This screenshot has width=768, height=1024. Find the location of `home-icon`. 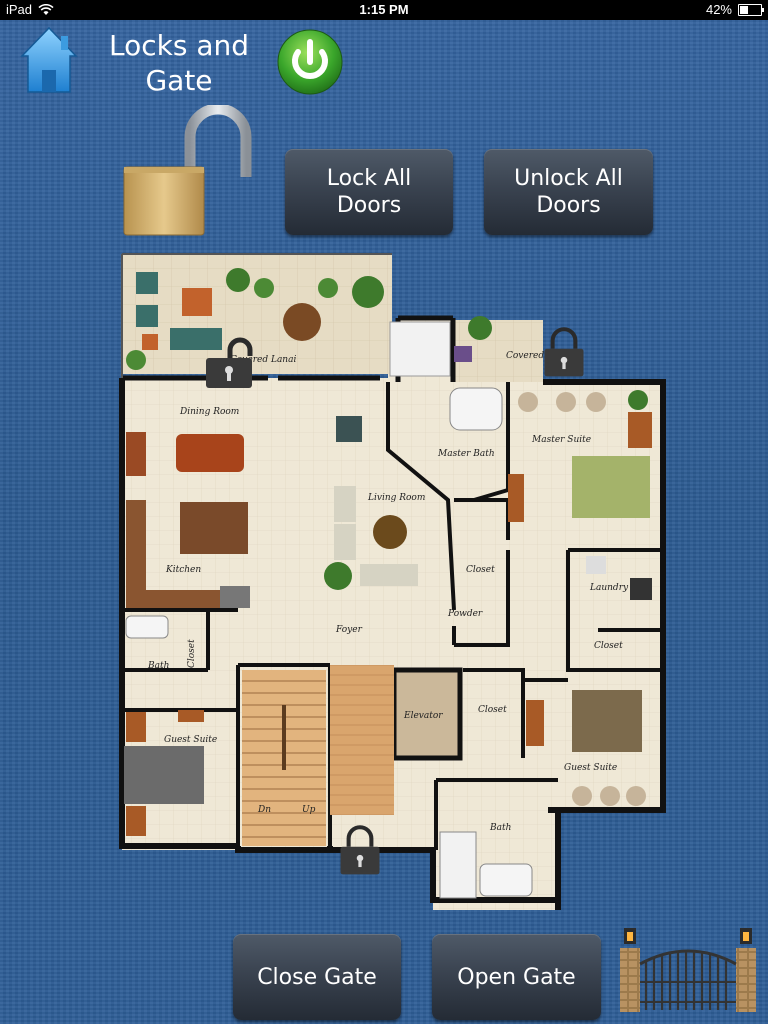

home-icon is located at coordinates (49, 61).